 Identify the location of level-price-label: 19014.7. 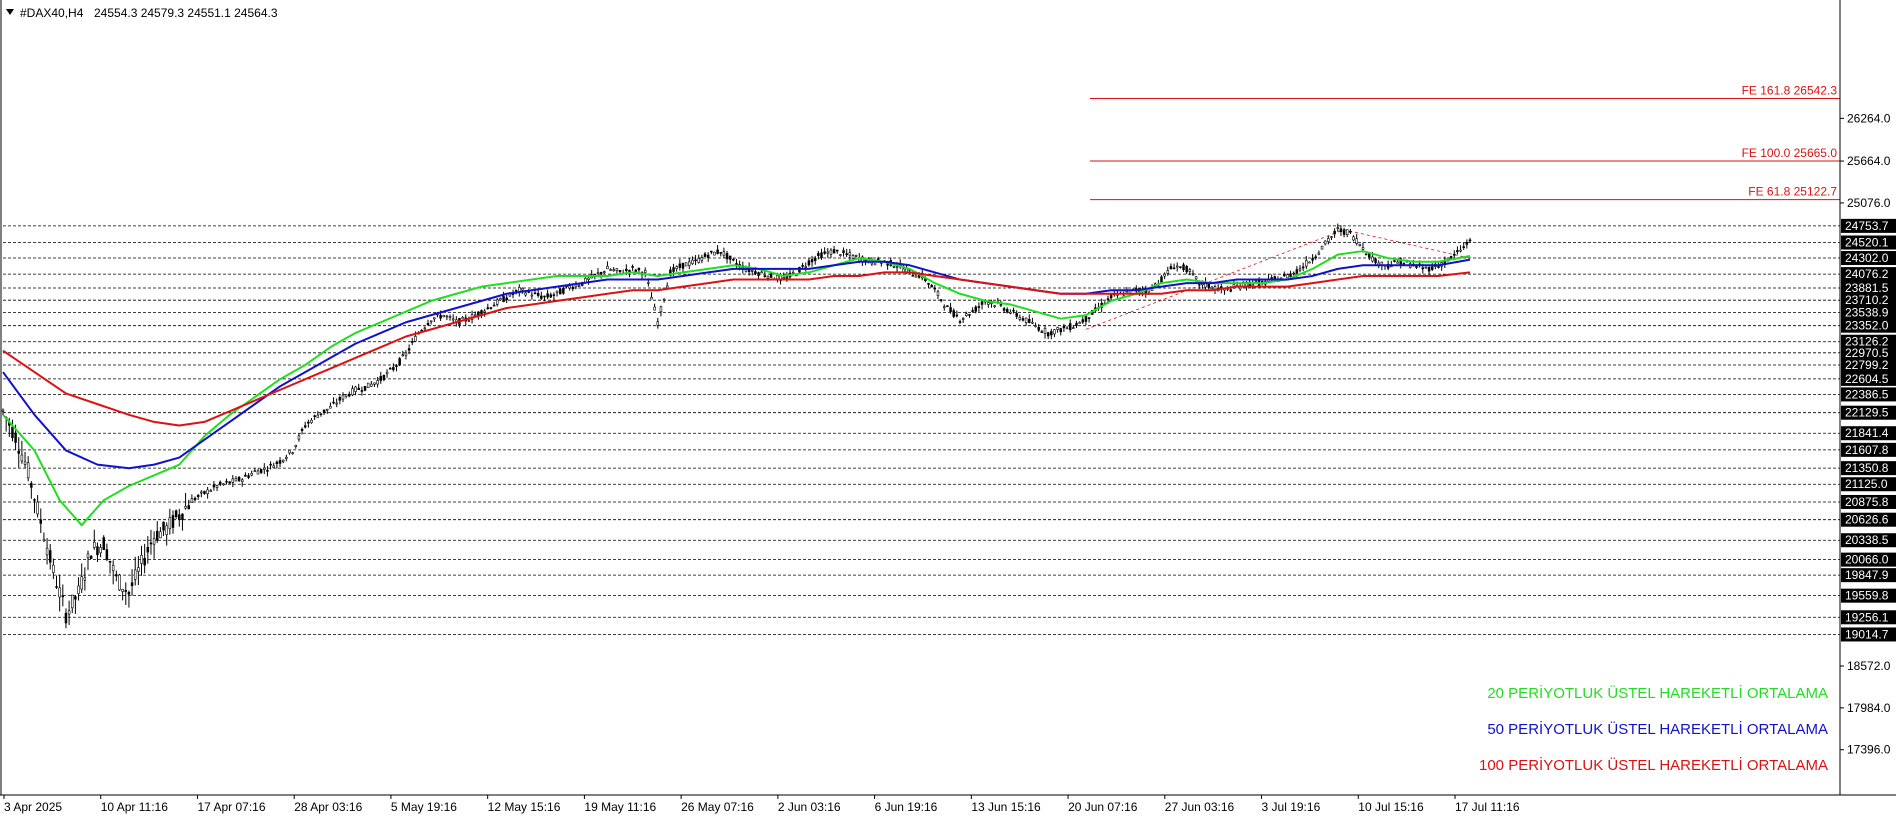
(1867, 634).